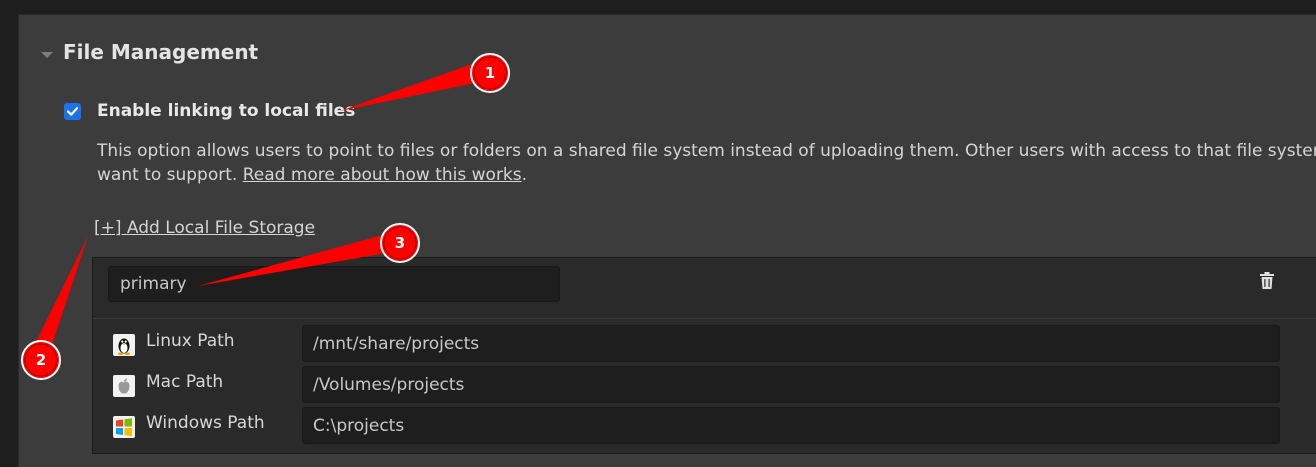  Describe the element at coordinates (400, 243) in the screenshot. I see `annotation-badge-3-label: 3` at that location.